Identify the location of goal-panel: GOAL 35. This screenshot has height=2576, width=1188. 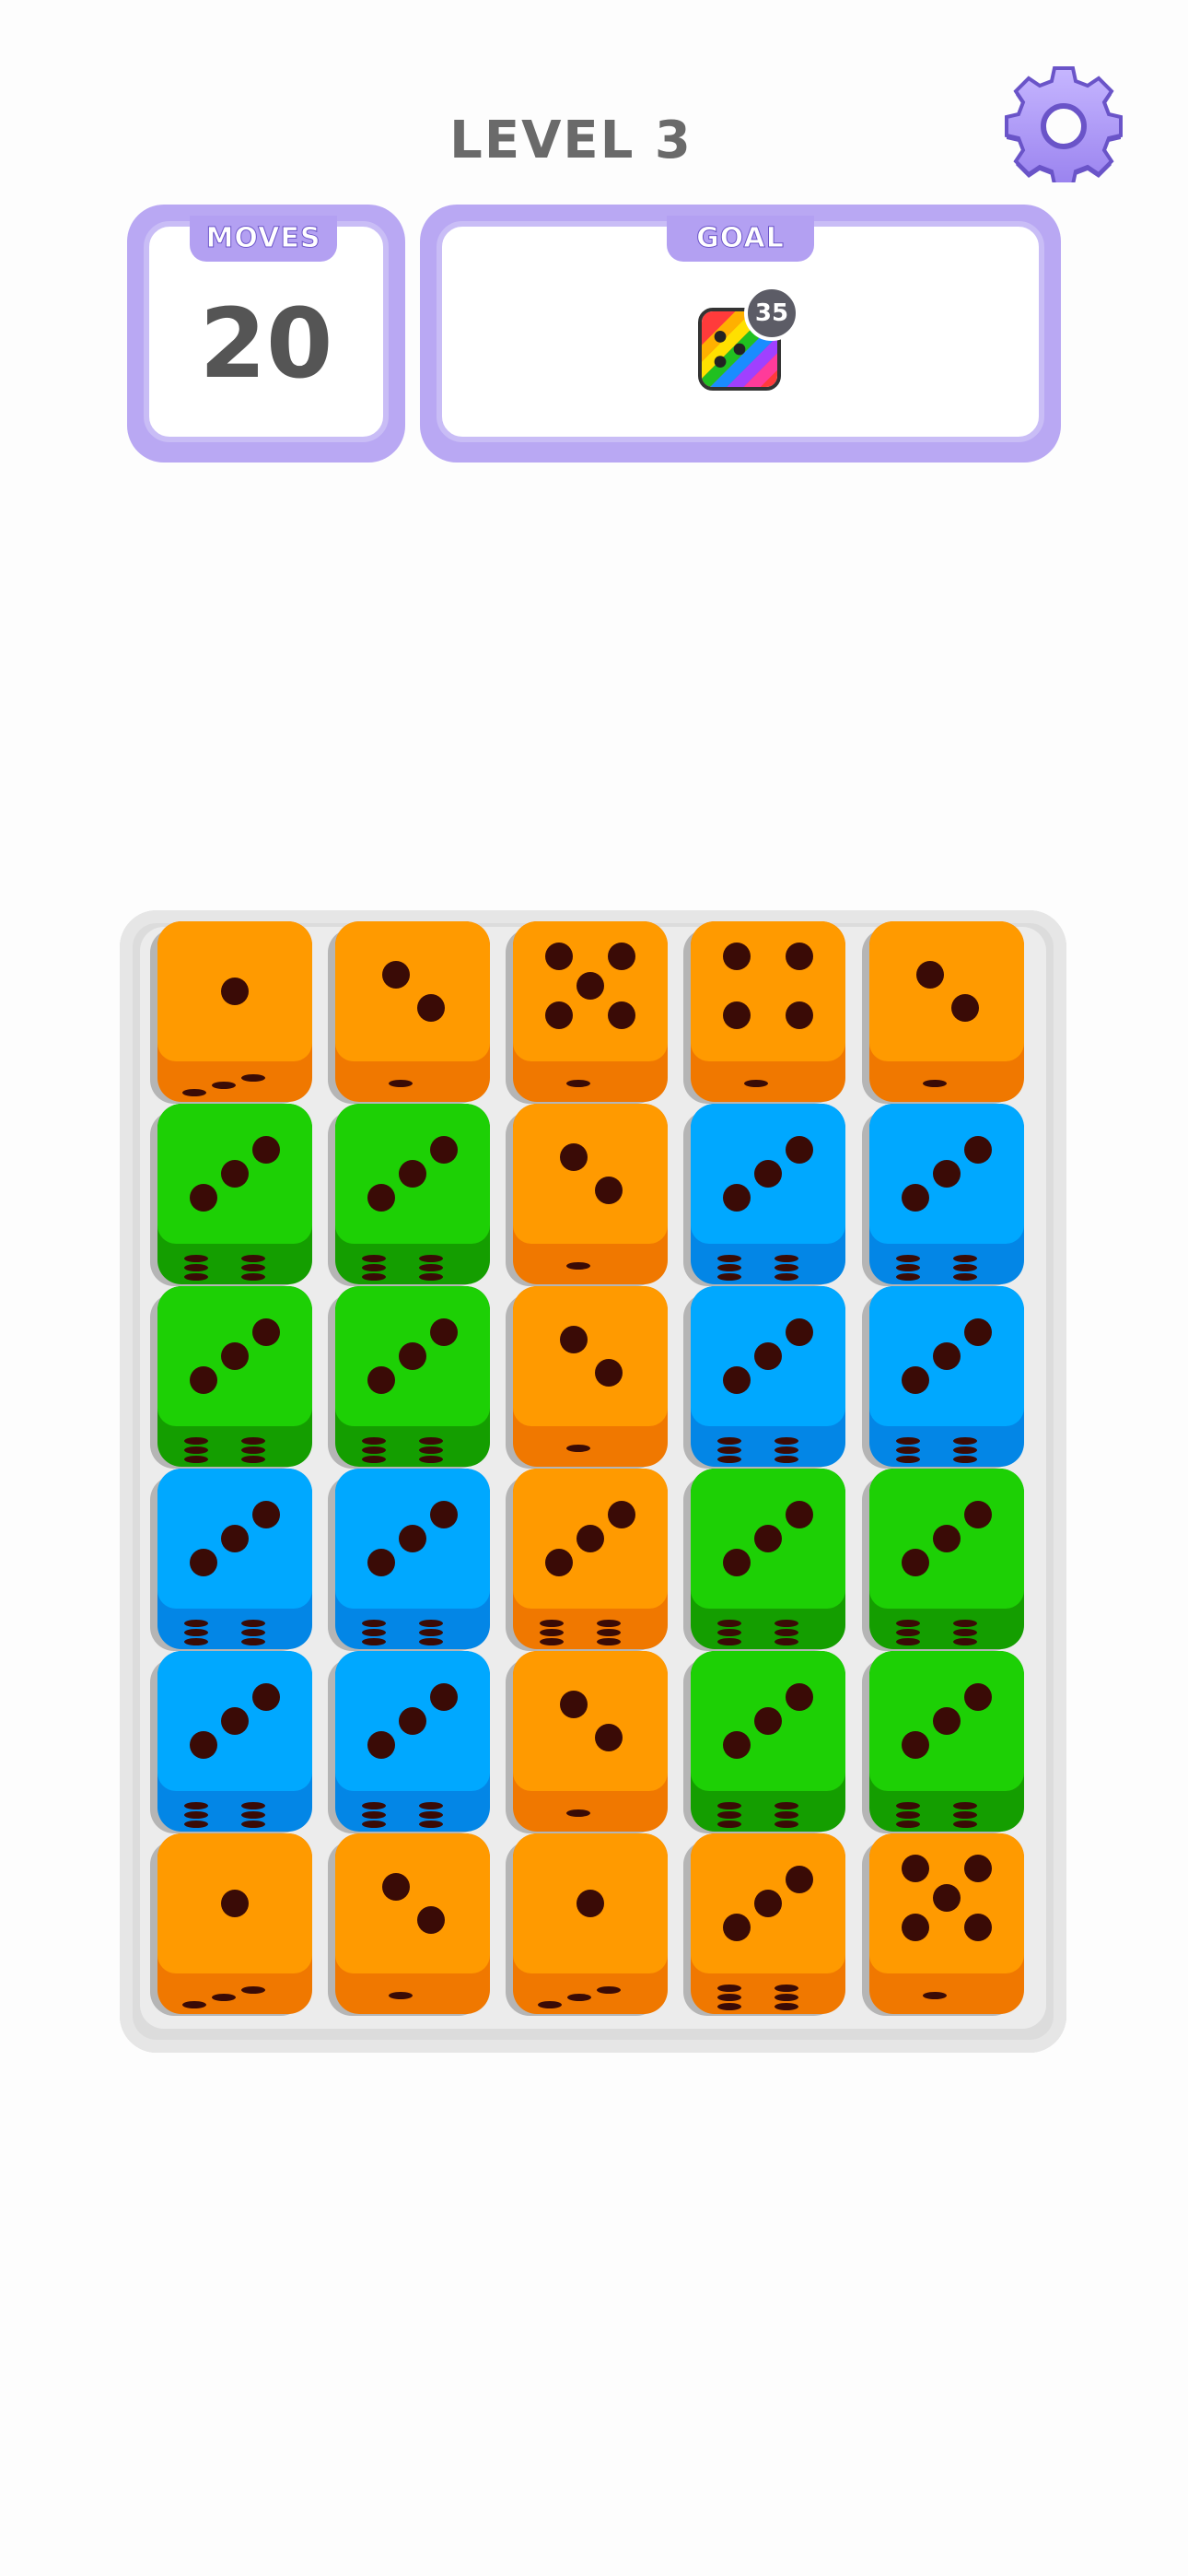
(740, 334).